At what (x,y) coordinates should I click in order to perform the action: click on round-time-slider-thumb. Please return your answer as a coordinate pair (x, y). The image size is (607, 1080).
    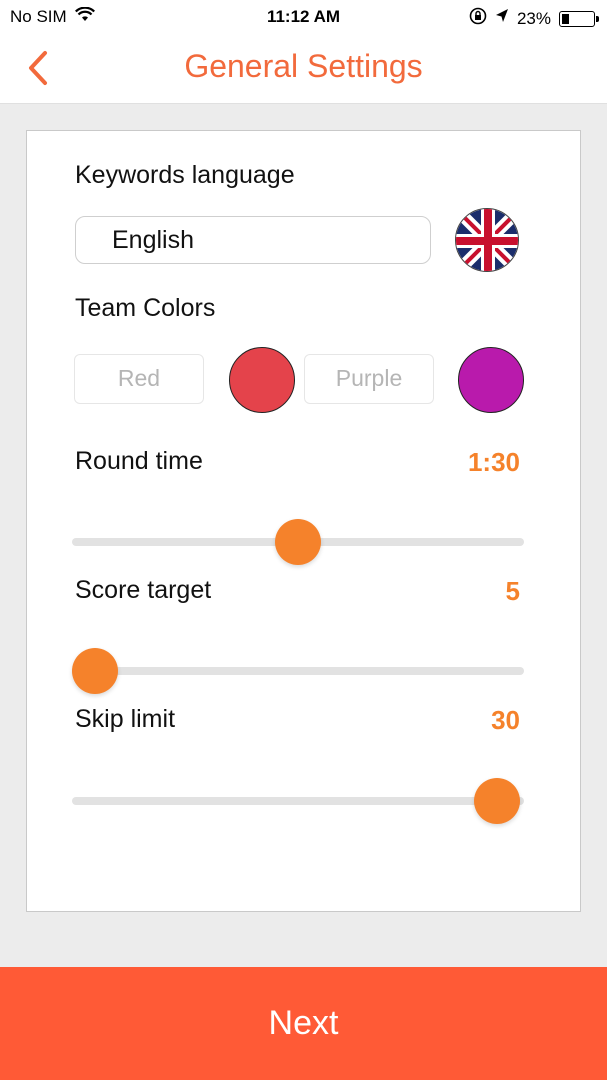
    Looking at the image, I should click on (298, 542).